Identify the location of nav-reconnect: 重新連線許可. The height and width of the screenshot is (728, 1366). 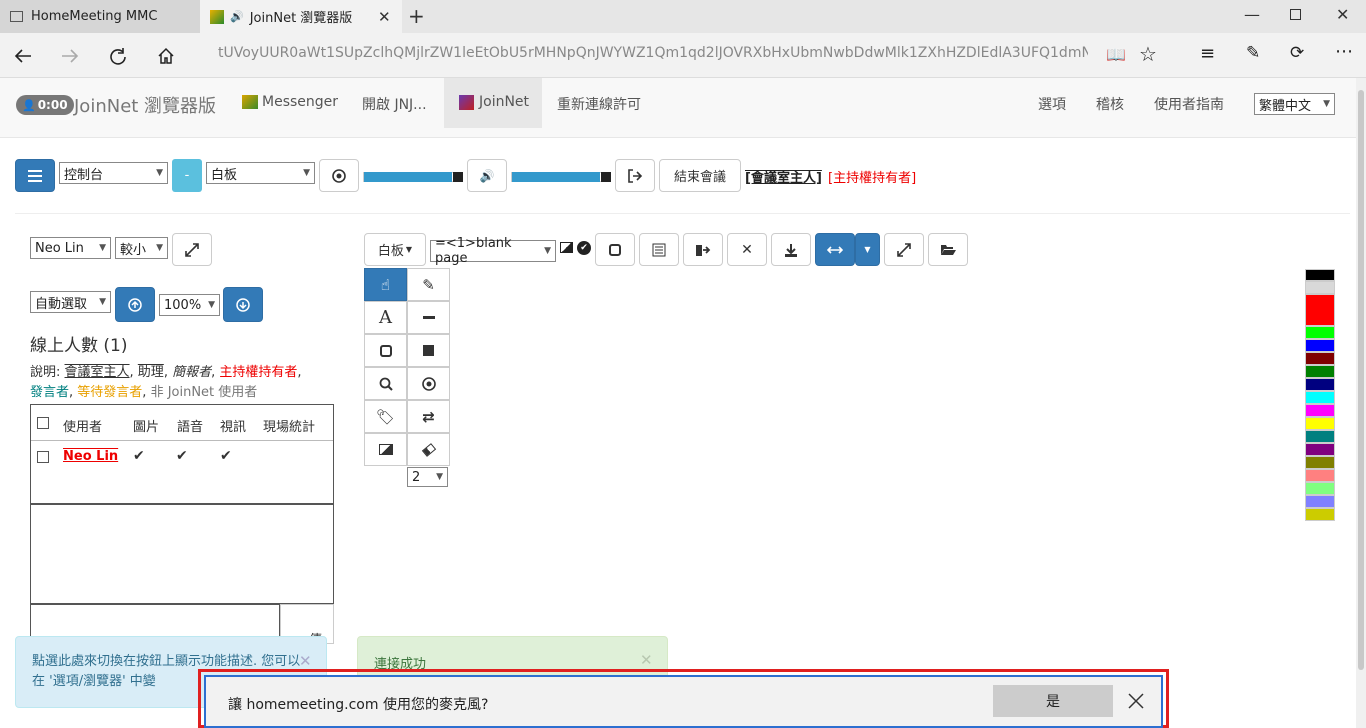
(599, 104).